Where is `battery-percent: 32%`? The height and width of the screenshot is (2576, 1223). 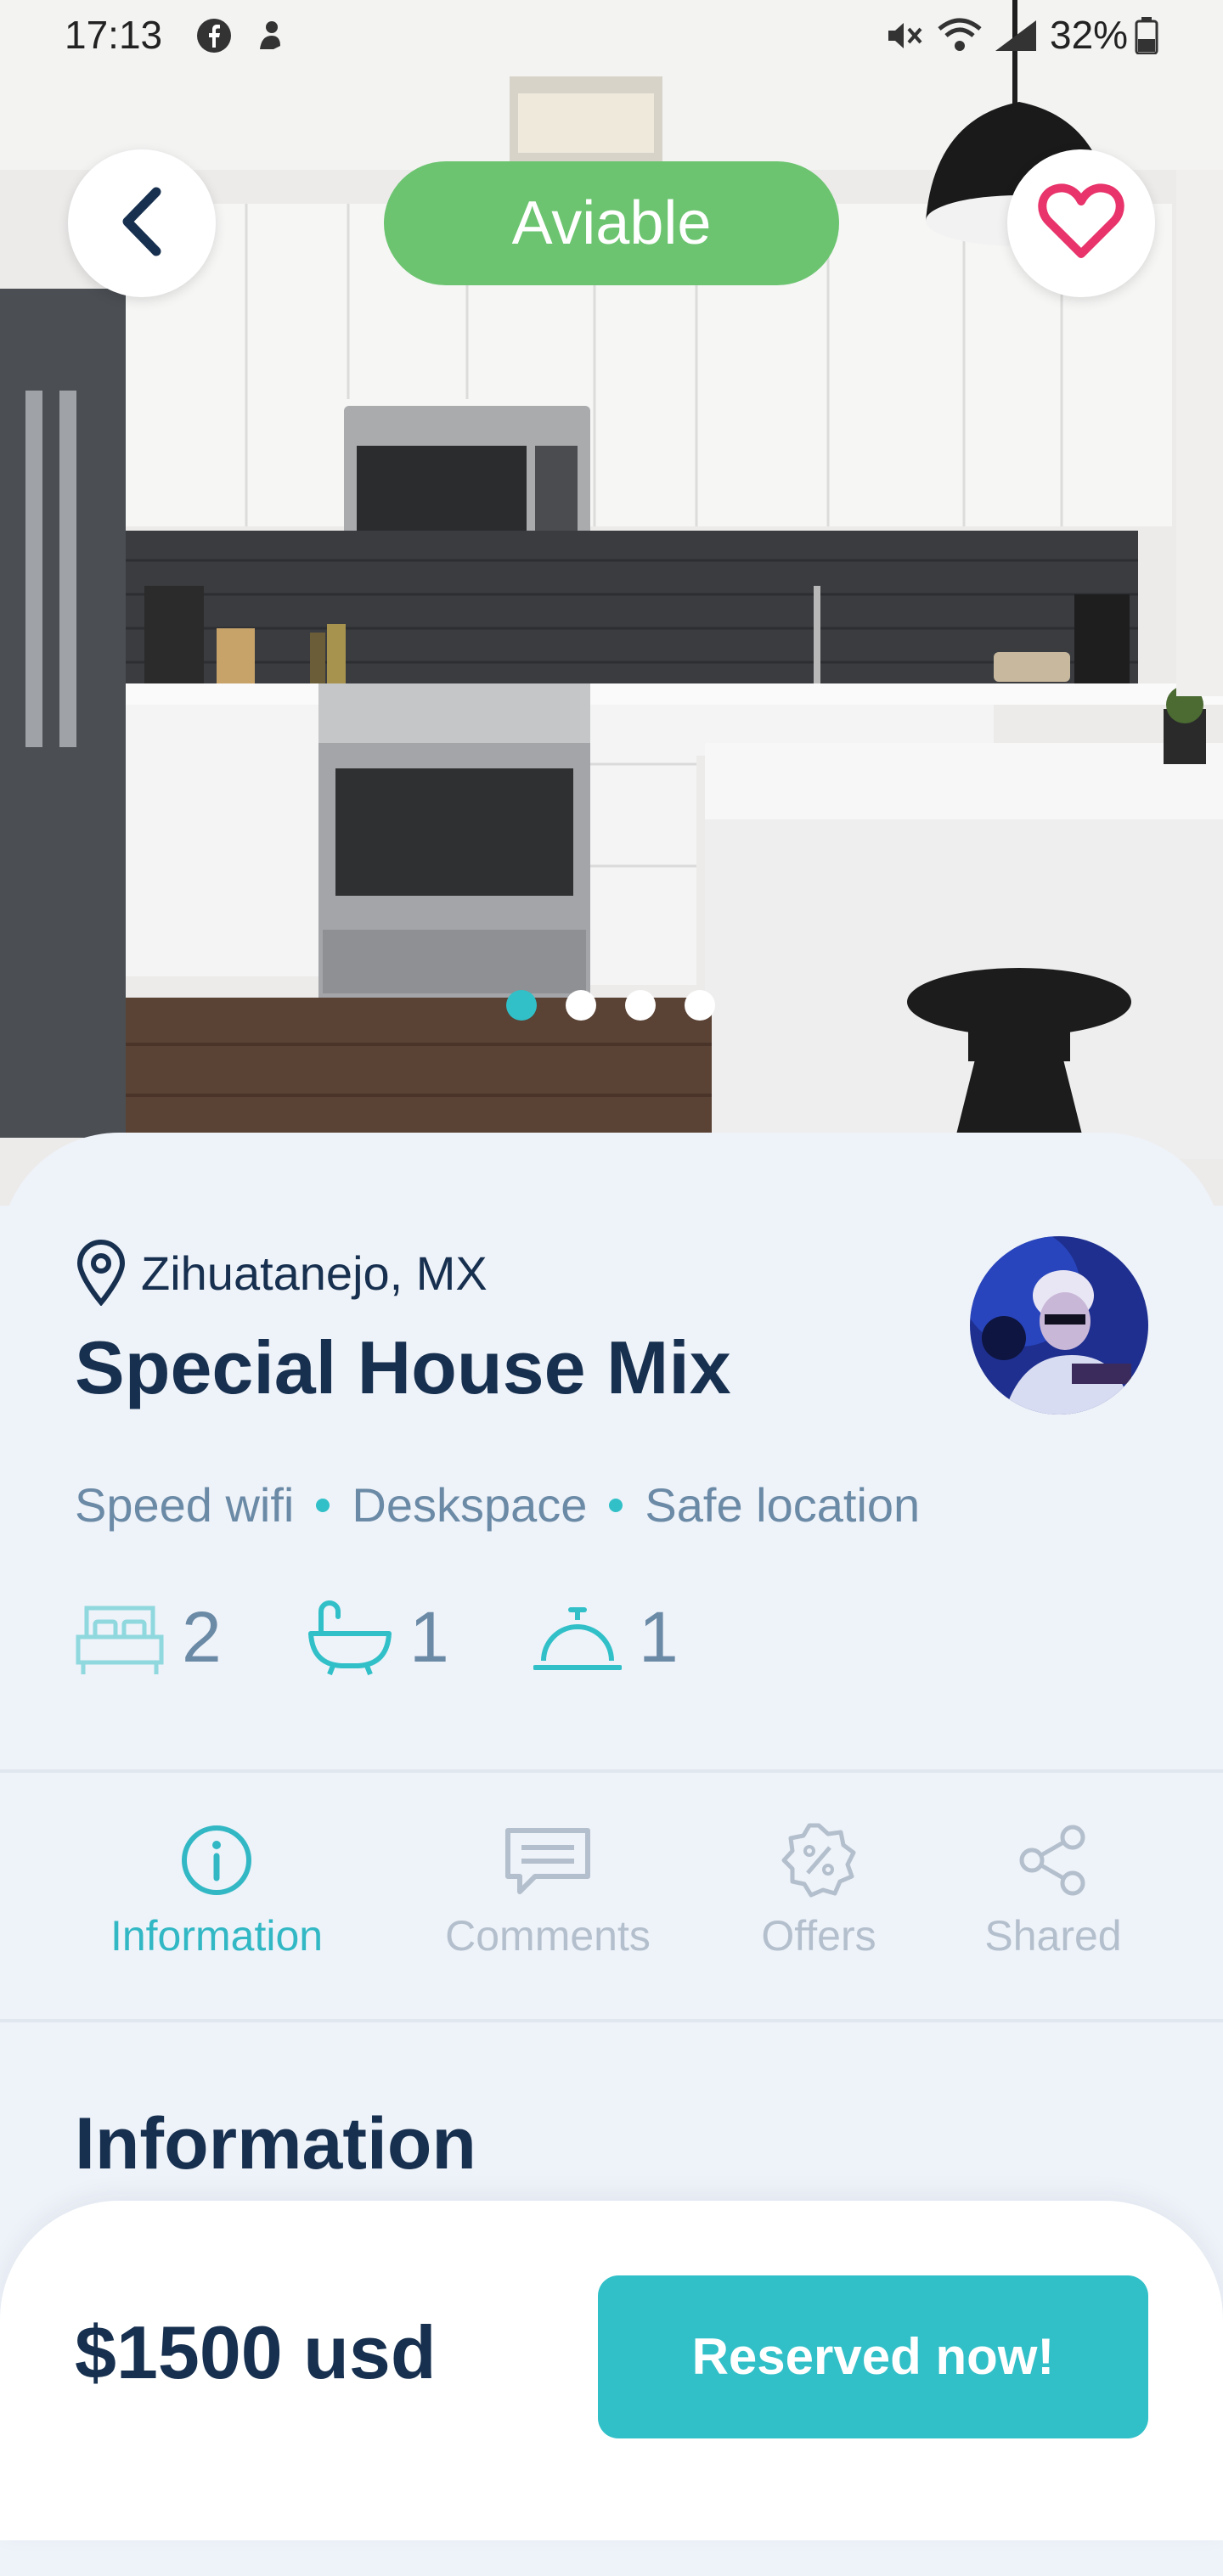
battery-percent: 32% is located at coordinates (1089, 35).